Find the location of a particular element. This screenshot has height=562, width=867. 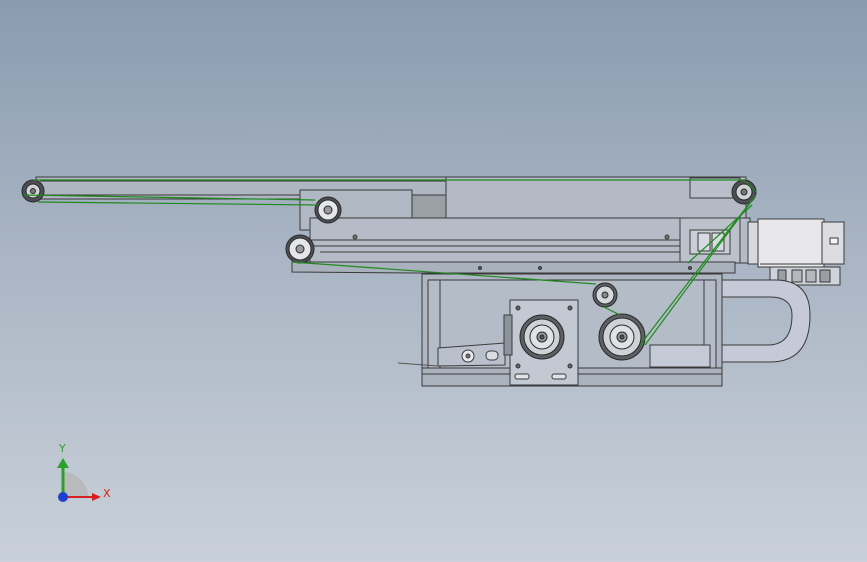

orientation-triad is located at coordinates (79, 480).